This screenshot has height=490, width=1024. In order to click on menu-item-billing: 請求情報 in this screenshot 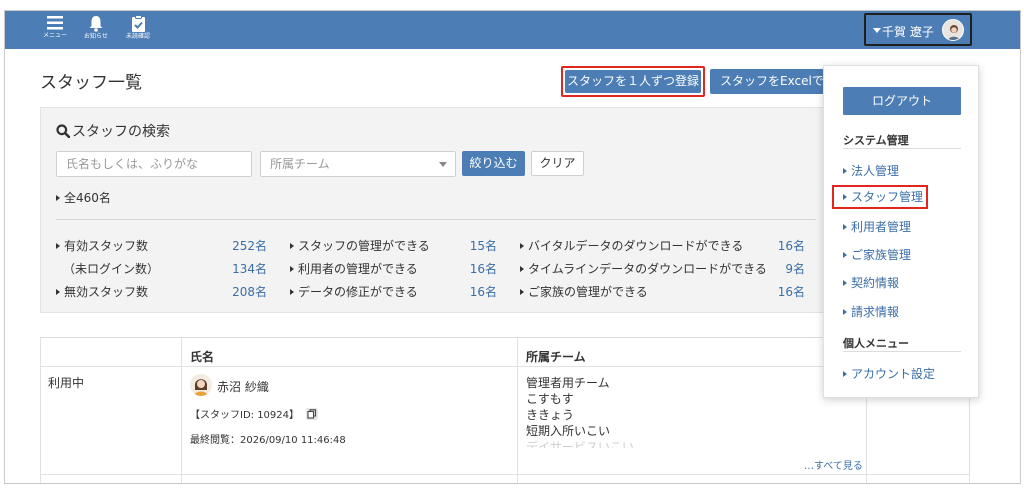, I will do `click(871, 311)`.